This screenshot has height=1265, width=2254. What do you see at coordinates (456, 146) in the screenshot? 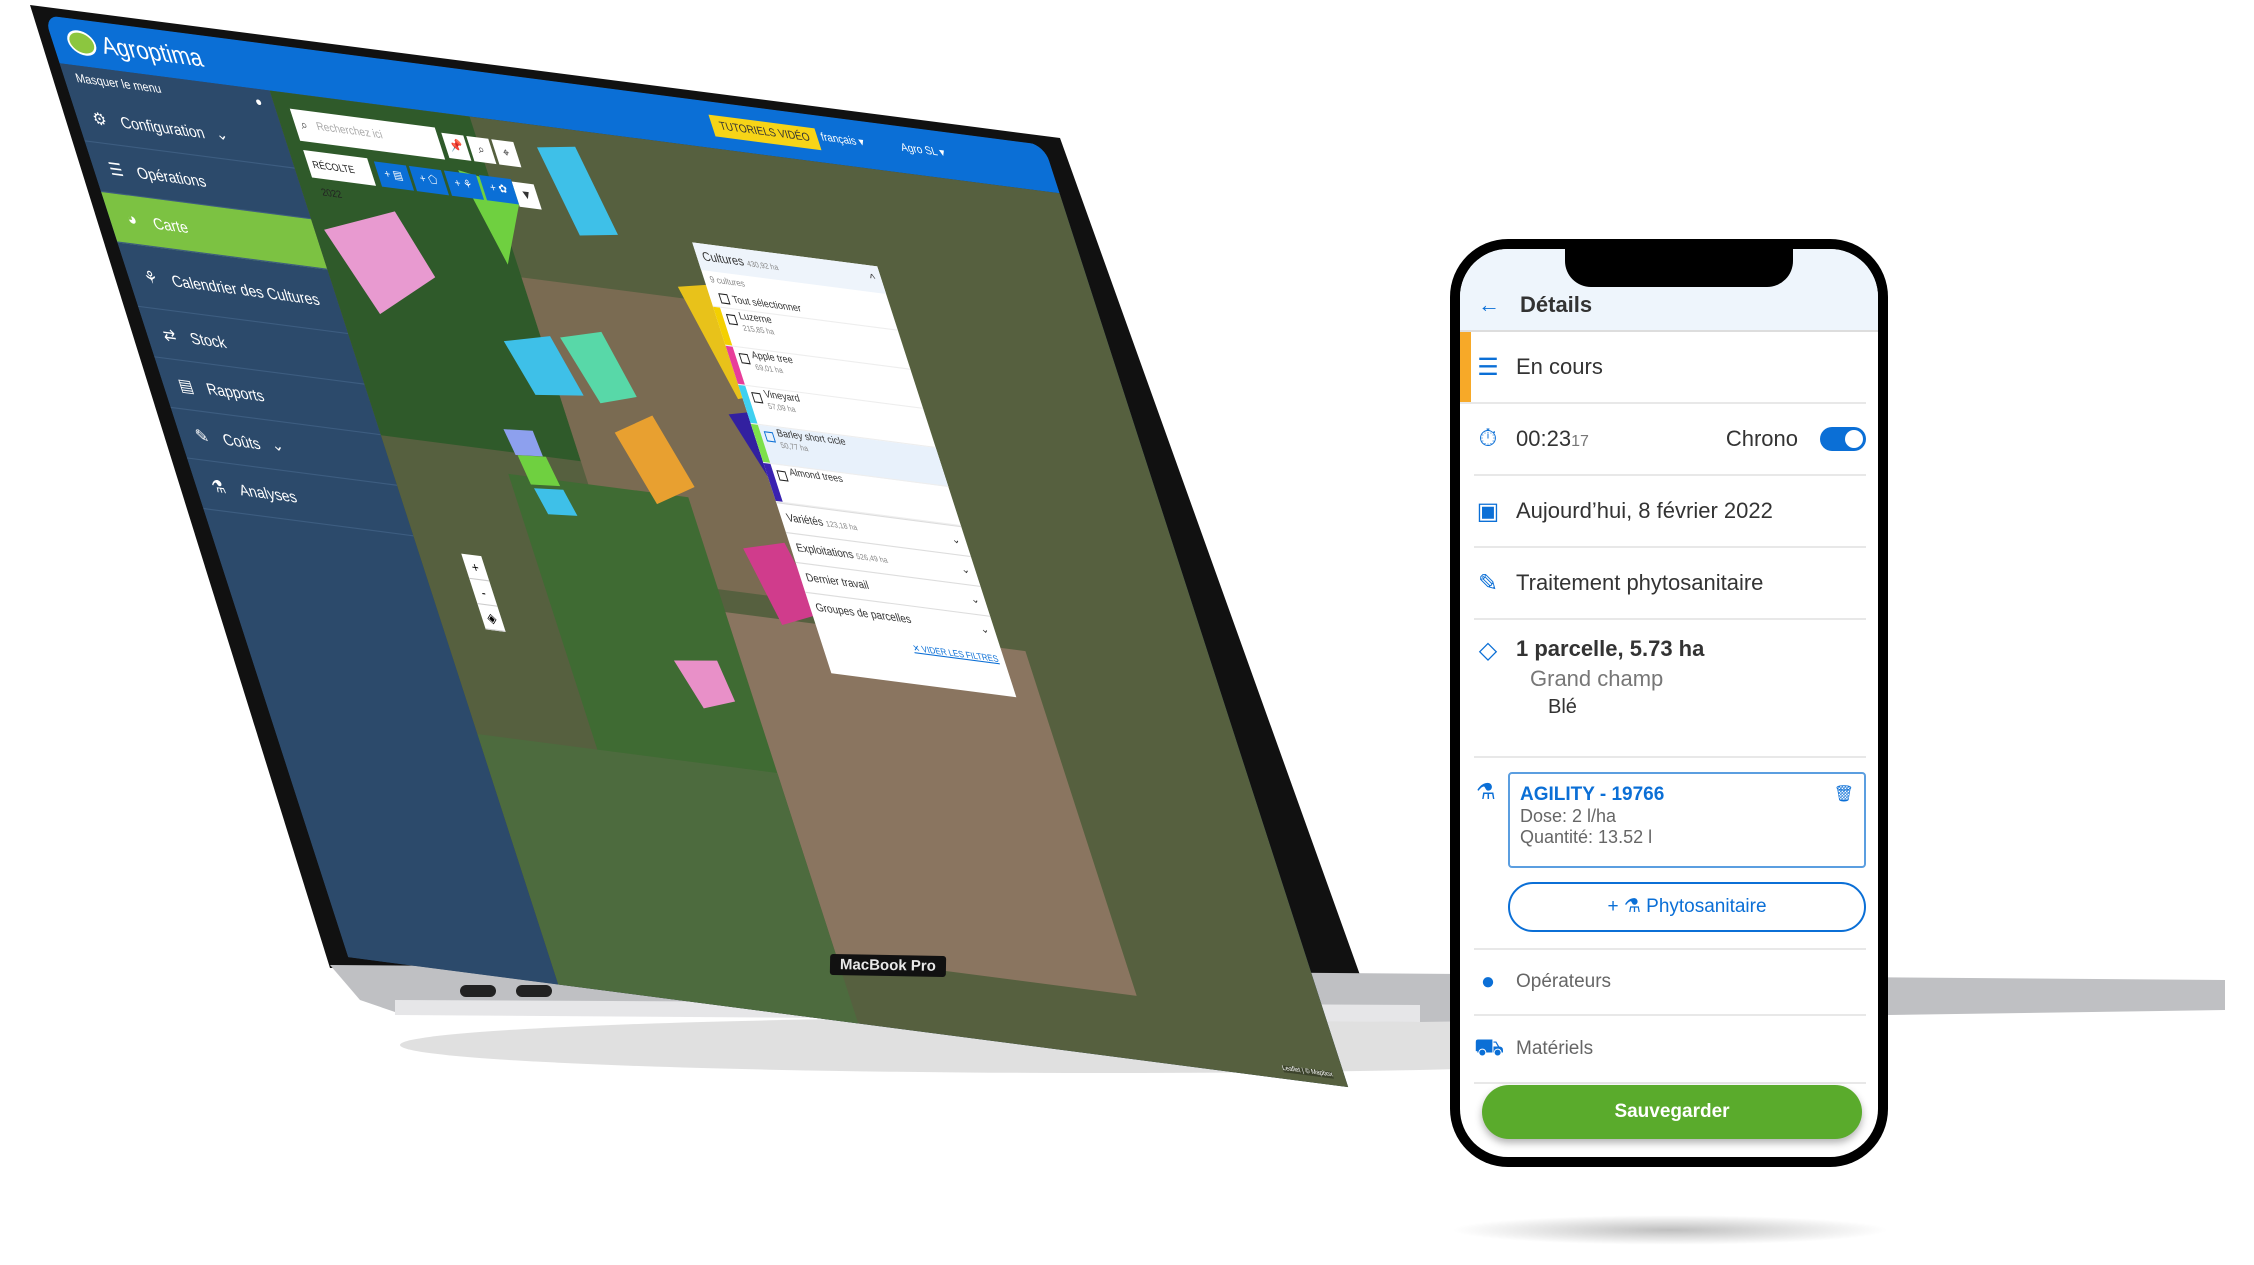
I see `pin-icon: 📌` at bounding box center [456, 146].